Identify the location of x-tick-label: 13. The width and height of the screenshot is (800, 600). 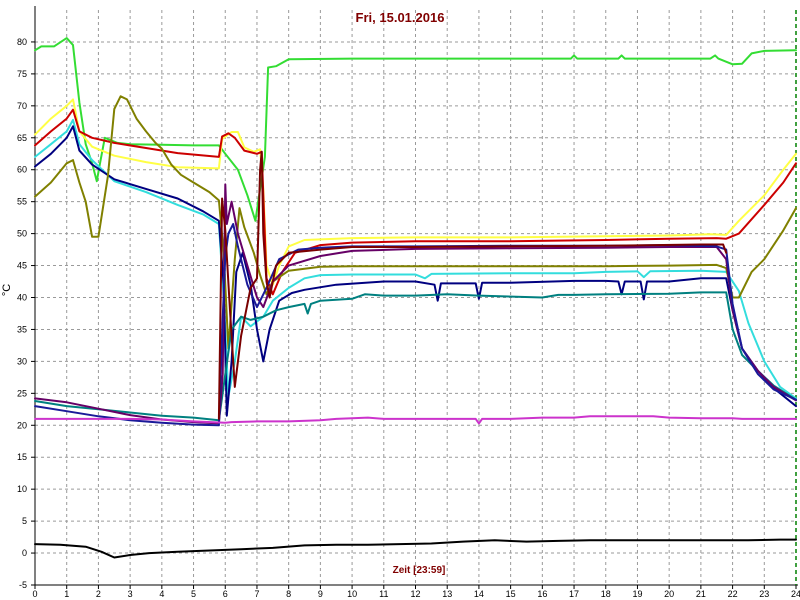
(447, 594).